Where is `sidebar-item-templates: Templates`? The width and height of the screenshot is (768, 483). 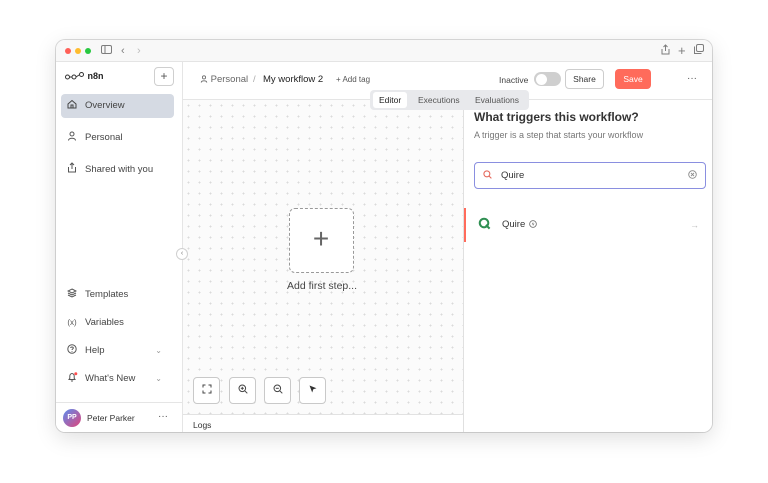
sidebar-item-templates: Templates is located at coordinates (117, 295).